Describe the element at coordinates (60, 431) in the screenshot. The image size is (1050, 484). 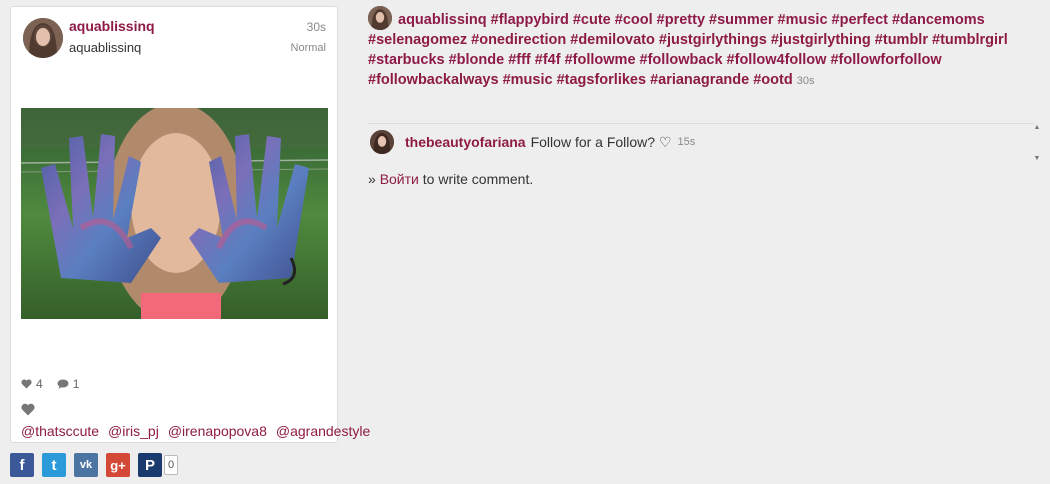
I see `liker-link: @thatsccute` at that location.